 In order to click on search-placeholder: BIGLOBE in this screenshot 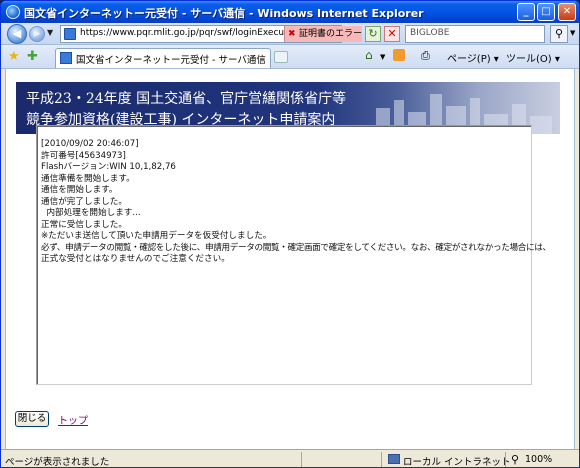, I will do `click(430, 33)`.